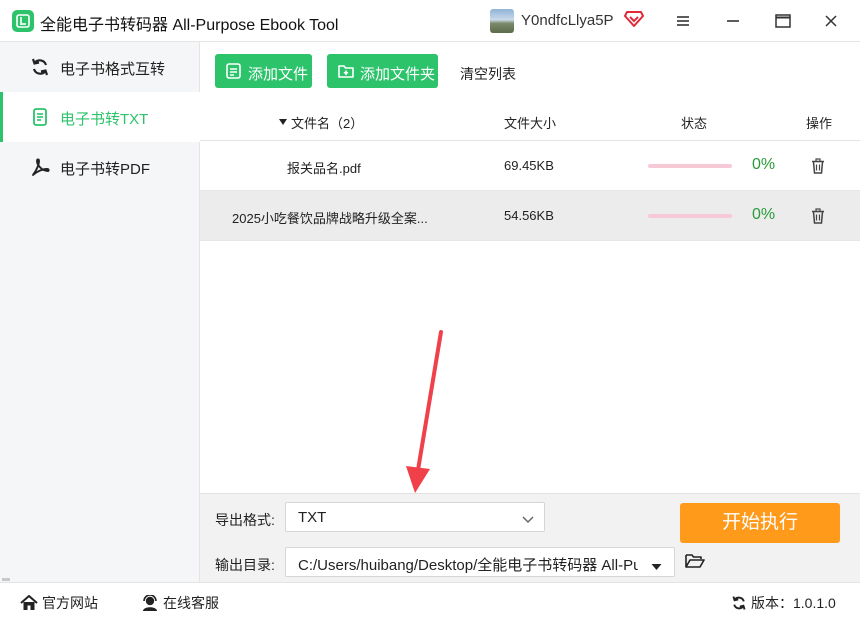 The width and height of the screenshot is (860, 617). I want to click on online-service-label: 在线客服, so click(191, 603).